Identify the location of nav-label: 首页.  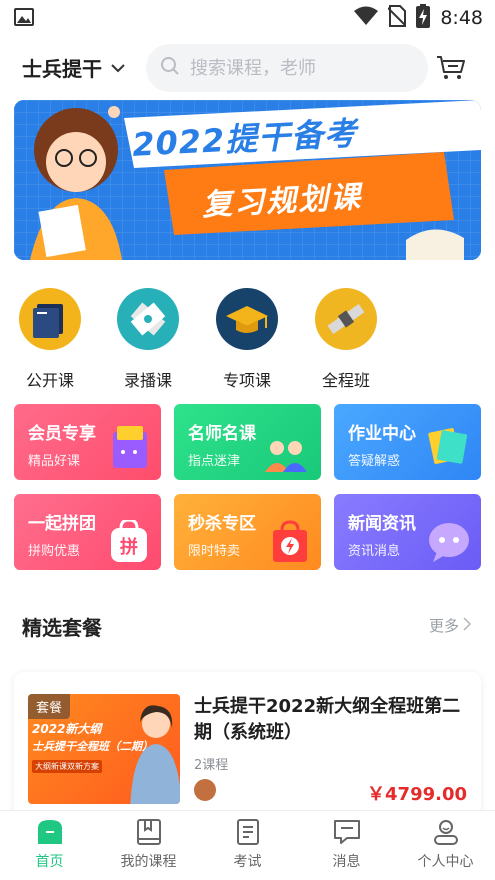
(49, 862).